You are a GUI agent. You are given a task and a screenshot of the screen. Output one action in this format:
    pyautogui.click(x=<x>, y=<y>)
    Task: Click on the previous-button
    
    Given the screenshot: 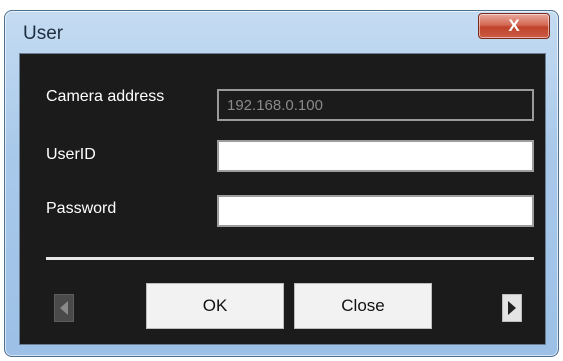 What is the action you would take?
    pyautogui.click(x=64, y=308)
    